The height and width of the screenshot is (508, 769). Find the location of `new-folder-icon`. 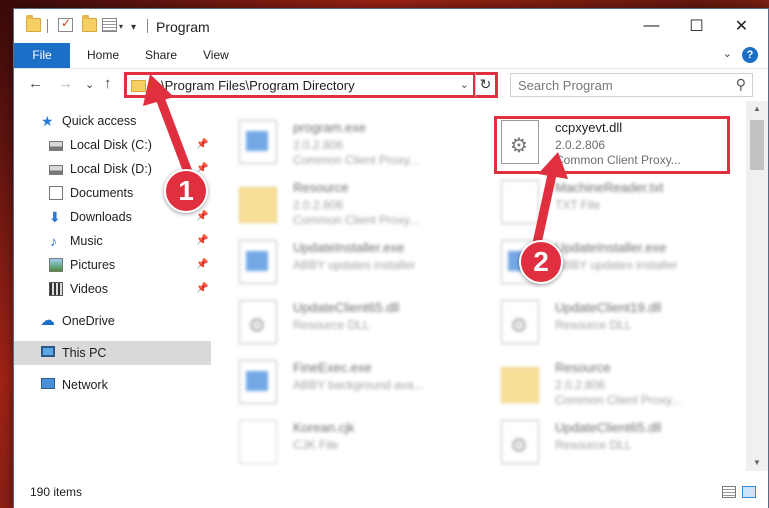

new-folder-icon is located at coordinates (89, 23).